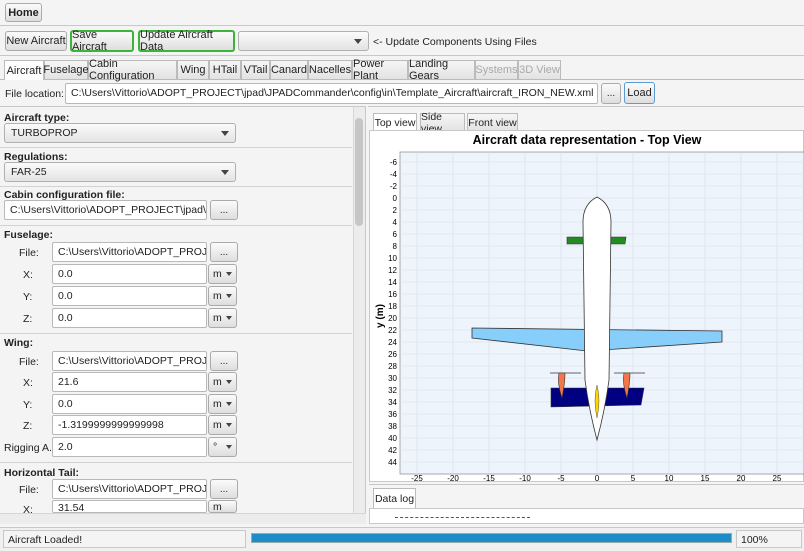  What do you see at coordinates (183, 518) in the screenshot?
I see `form-hscrollbar` at bounding box center [183, 518].